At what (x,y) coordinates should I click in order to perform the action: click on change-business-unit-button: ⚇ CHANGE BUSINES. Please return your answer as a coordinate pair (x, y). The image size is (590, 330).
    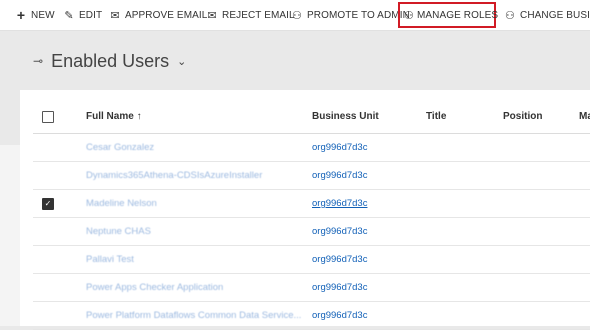
    Looking at the image, I should click on (546, 15).